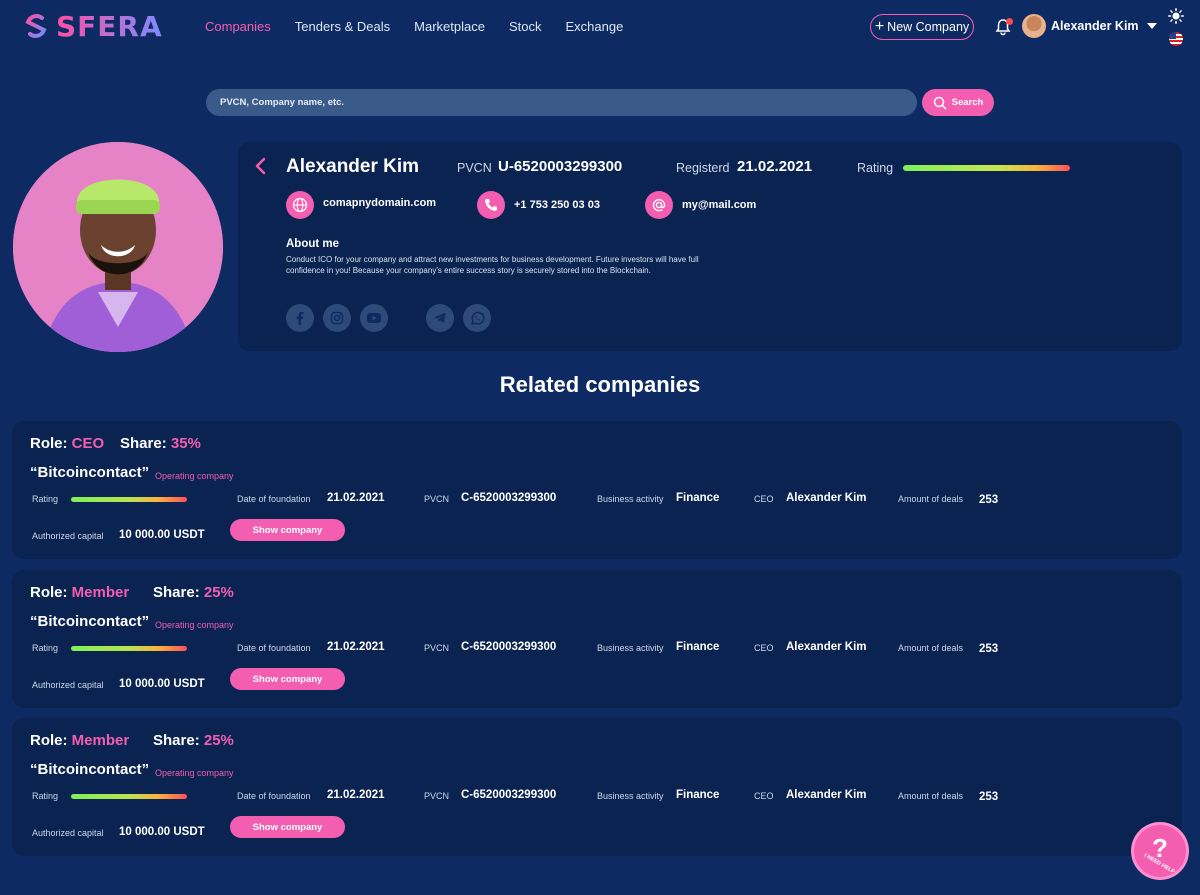 The height and width of the screenshot is (895, 1200). What do you see at coordinates (88, 443) in the screenshot?
I see `role-value: CEO` at bounding box center [88, 443].